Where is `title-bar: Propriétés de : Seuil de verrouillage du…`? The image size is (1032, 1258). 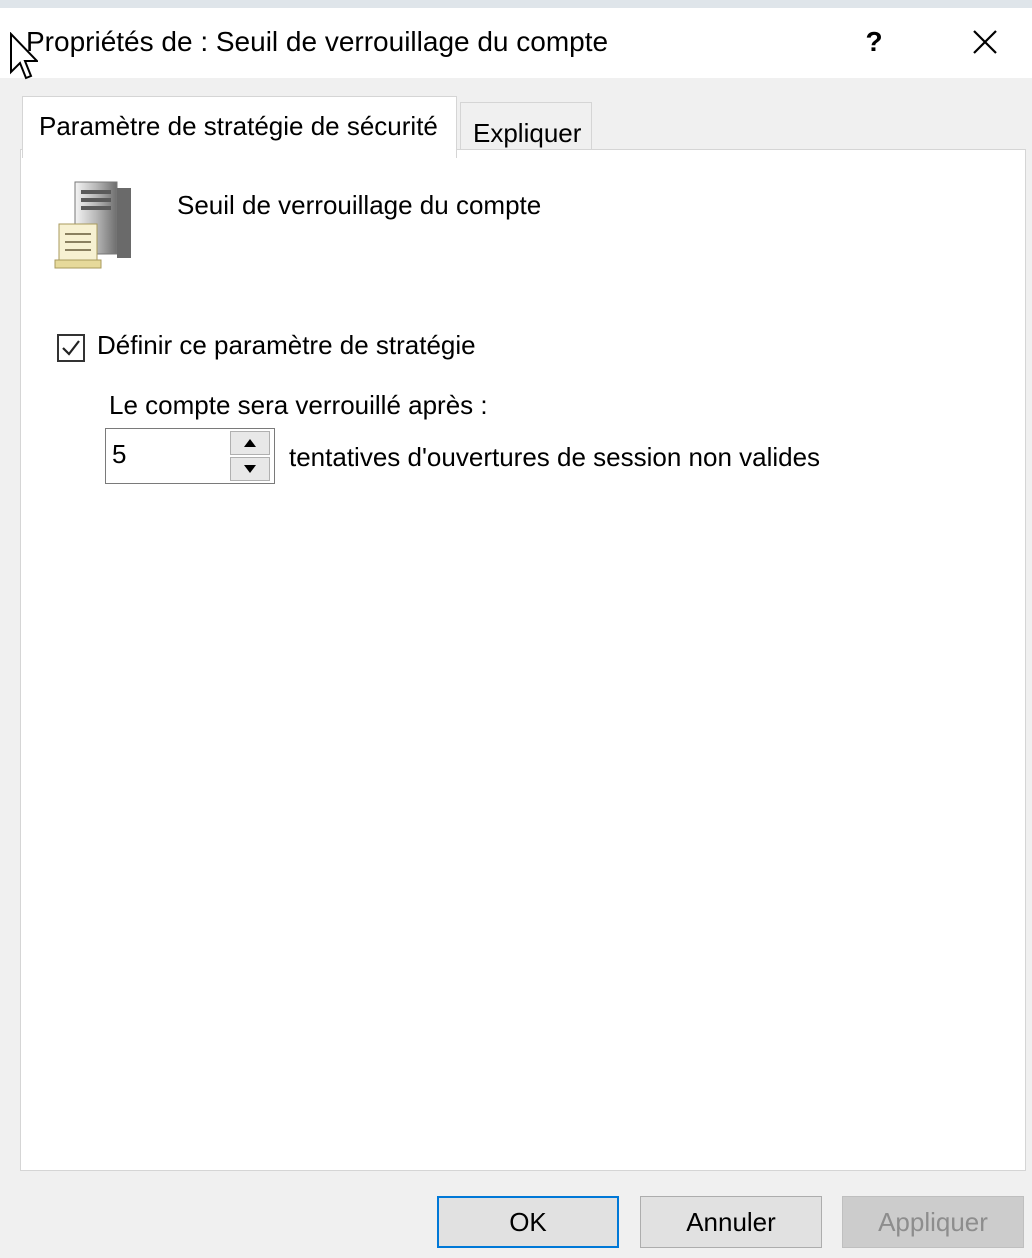
title-bar: Propriétés de : Seuil de verrouillage du… is located at coordinates (516, 44).